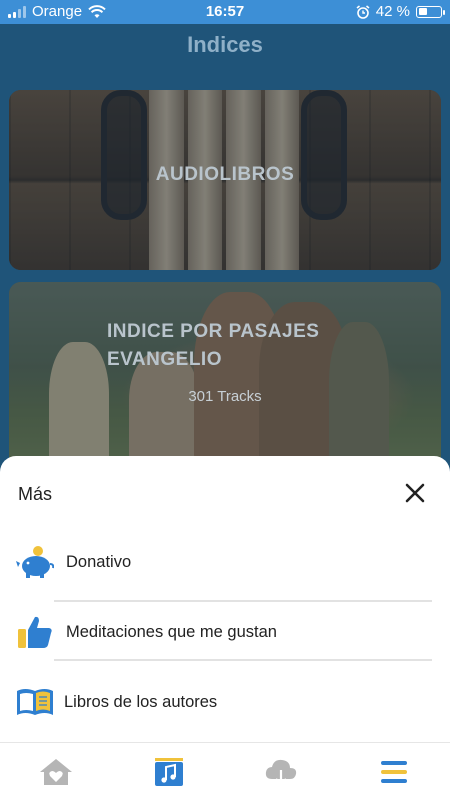 Image resolution: width=450 pixels, height=800 pixels. What do you see at coordinates (99, 561) in the screenshot?
I see `menu-item-label: Donativo` at bounding box center [99, 561].